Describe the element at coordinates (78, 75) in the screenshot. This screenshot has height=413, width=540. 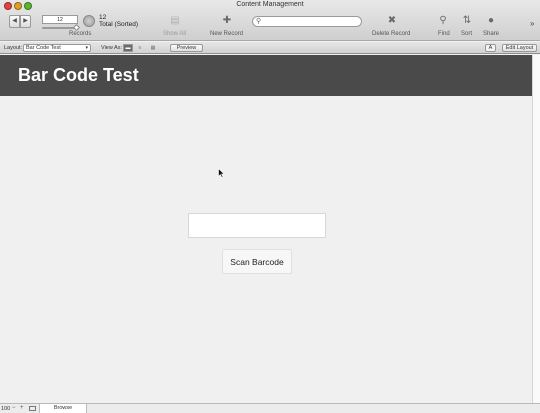
I see `page-title: Bar Code Test` at that location.